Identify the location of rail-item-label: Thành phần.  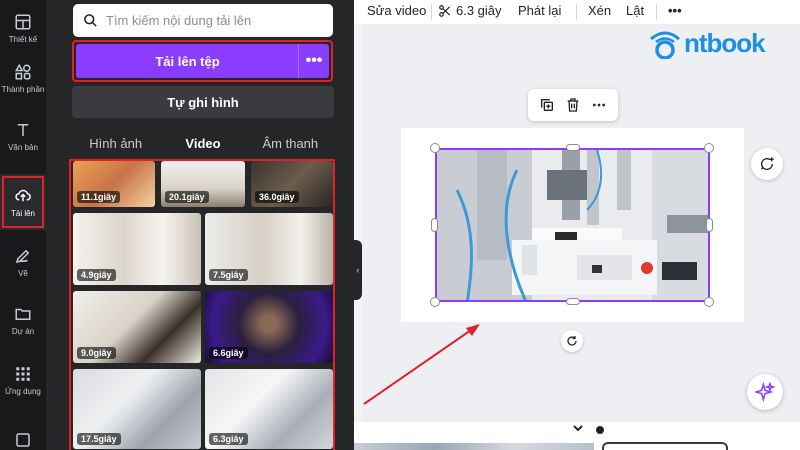
(23, 89).